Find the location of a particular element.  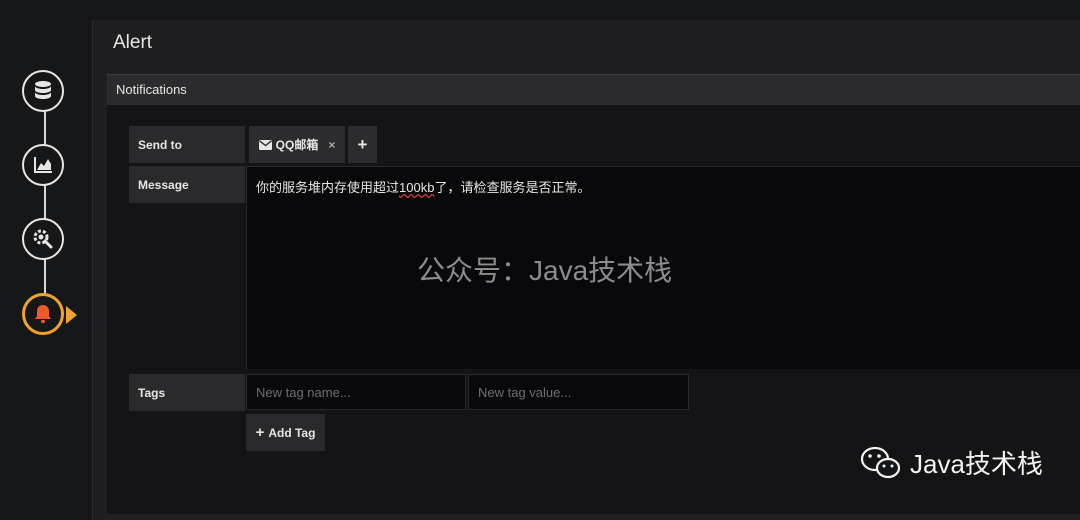

watermark-text: 公众号：Java技术栈 is located at coordinates (545, 270).